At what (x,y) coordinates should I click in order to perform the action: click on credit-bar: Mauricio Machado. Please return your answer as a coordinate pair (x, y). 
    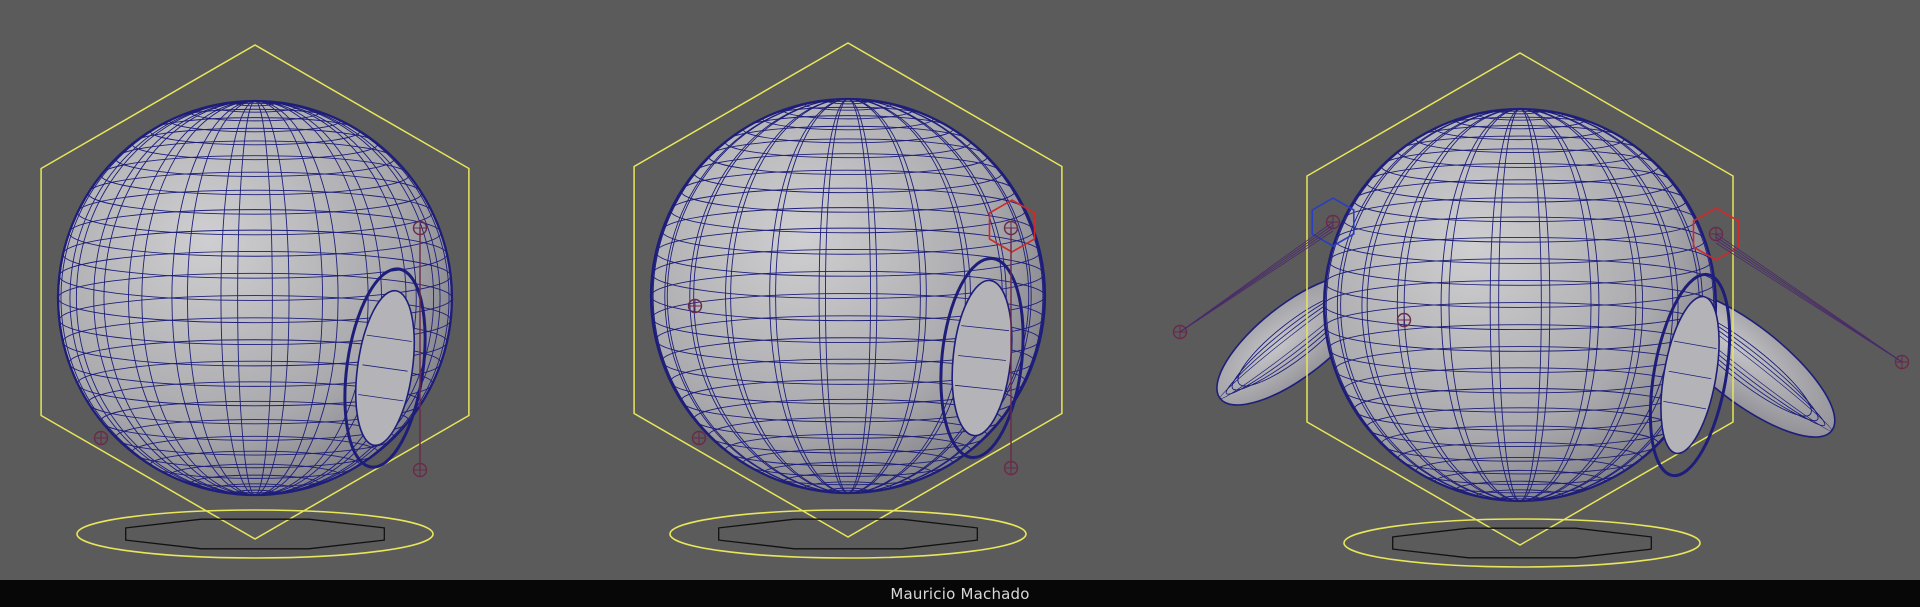
    Looking at the image, I should click on (960, 593).